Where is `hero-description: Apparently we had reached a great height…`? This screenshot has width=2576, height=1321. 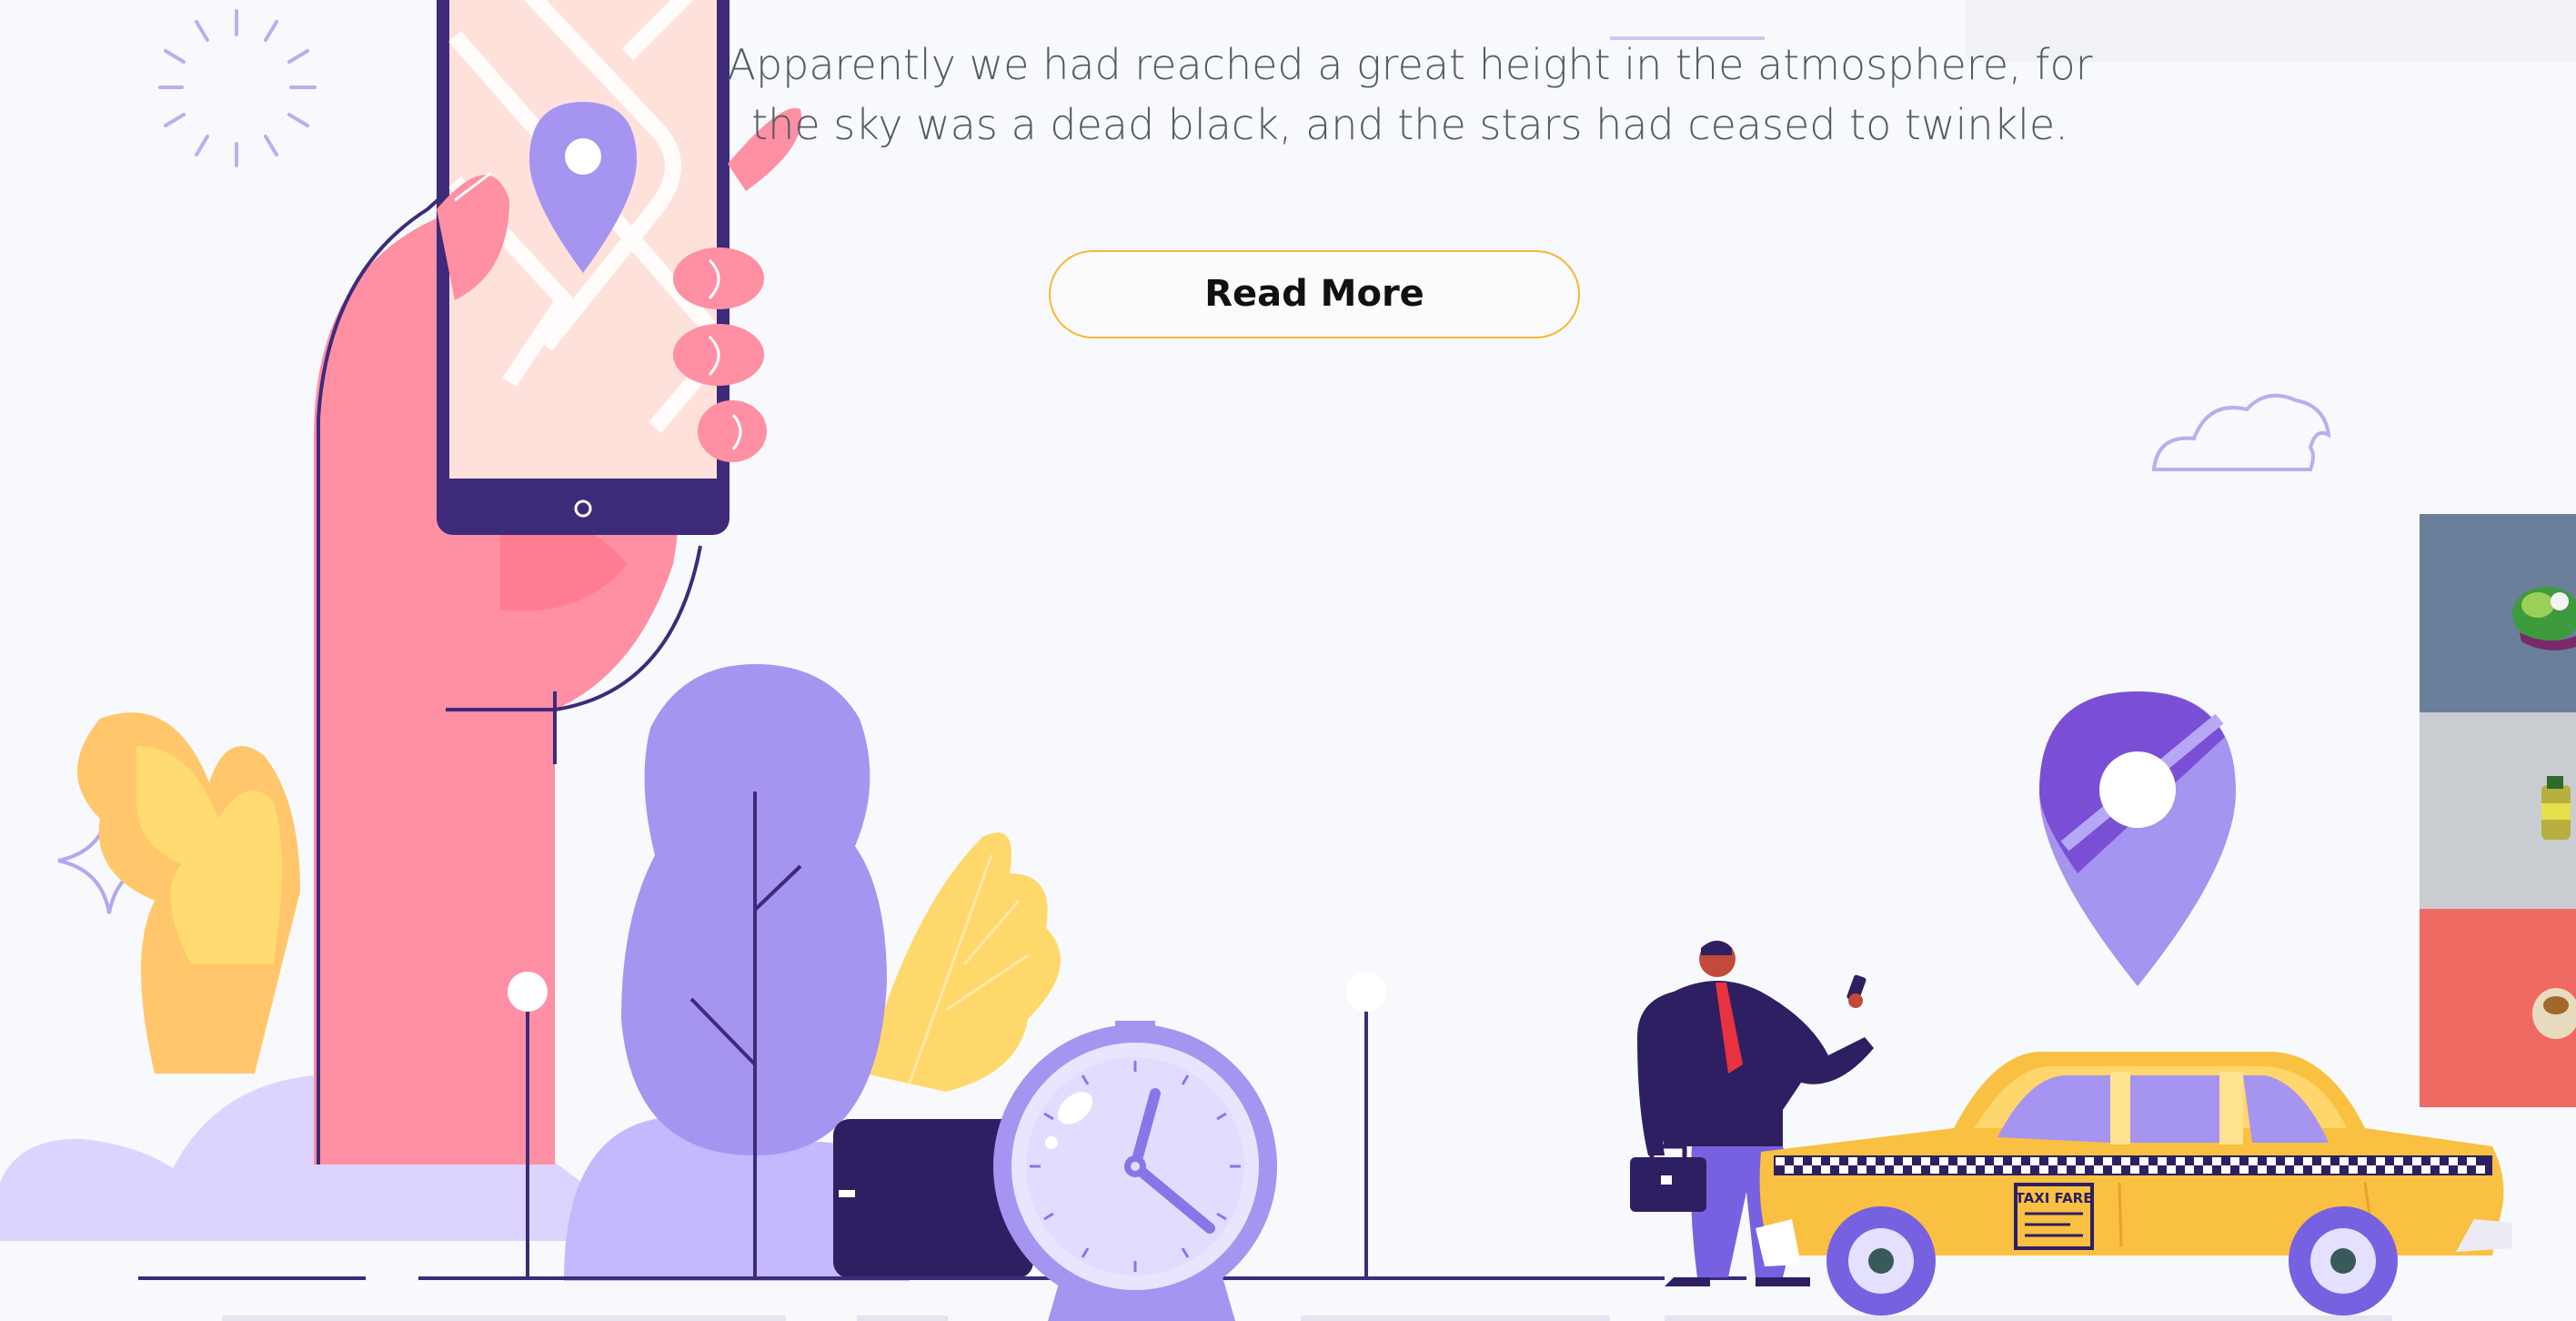 hero-description: Apparently we had reached a great height… is located at coordinates (1410, 95).